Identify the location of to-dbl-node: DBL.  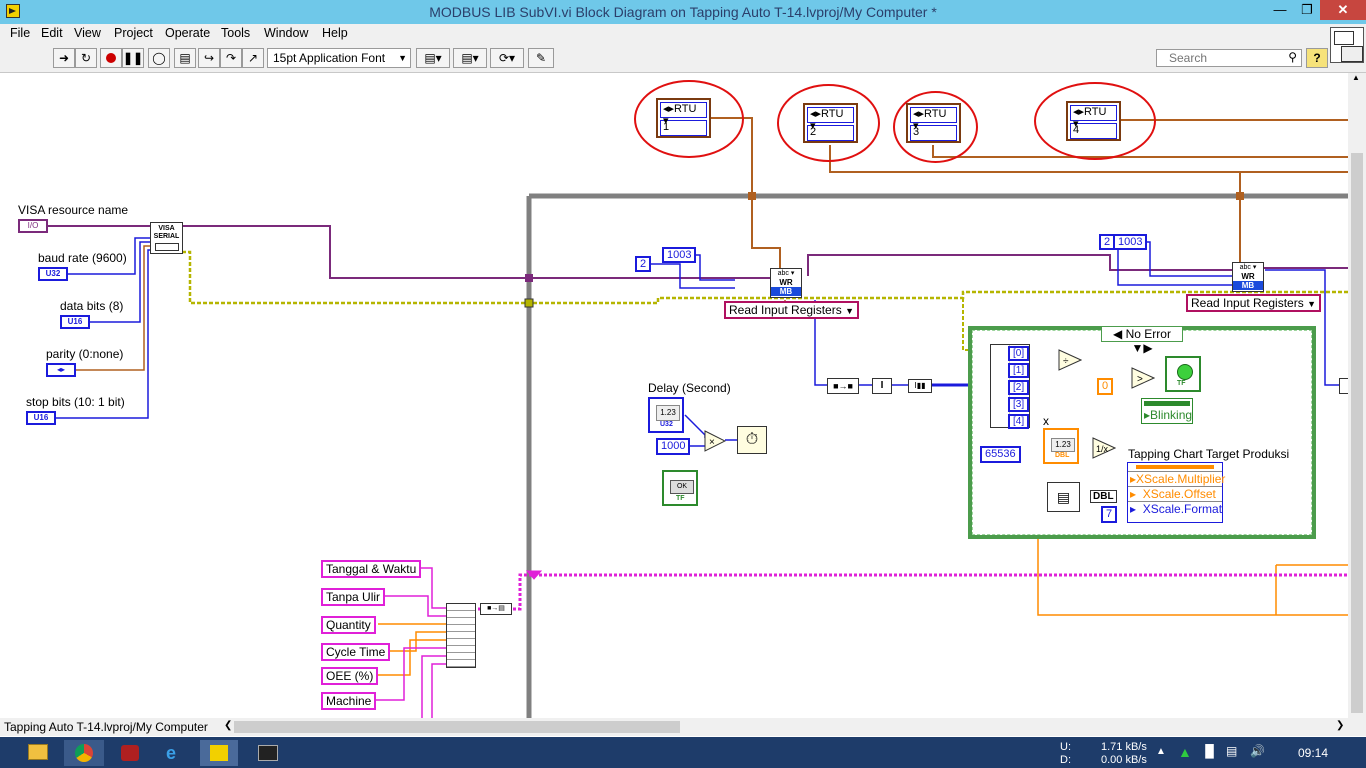
(1103, 496).